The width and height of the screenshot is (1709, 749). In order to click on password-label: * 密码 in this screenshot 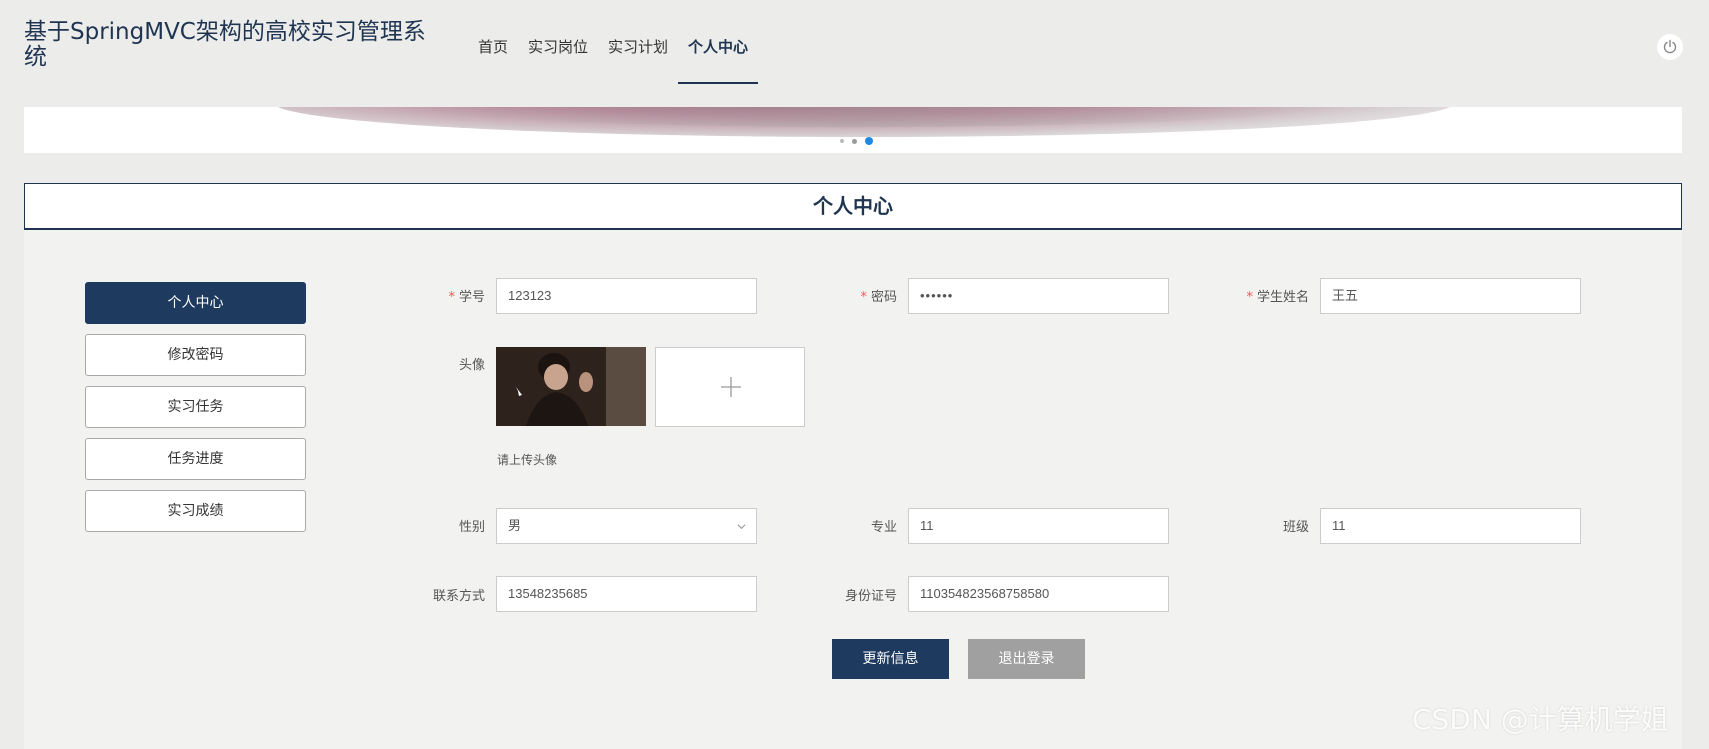, I will do `click(878, 297)`.